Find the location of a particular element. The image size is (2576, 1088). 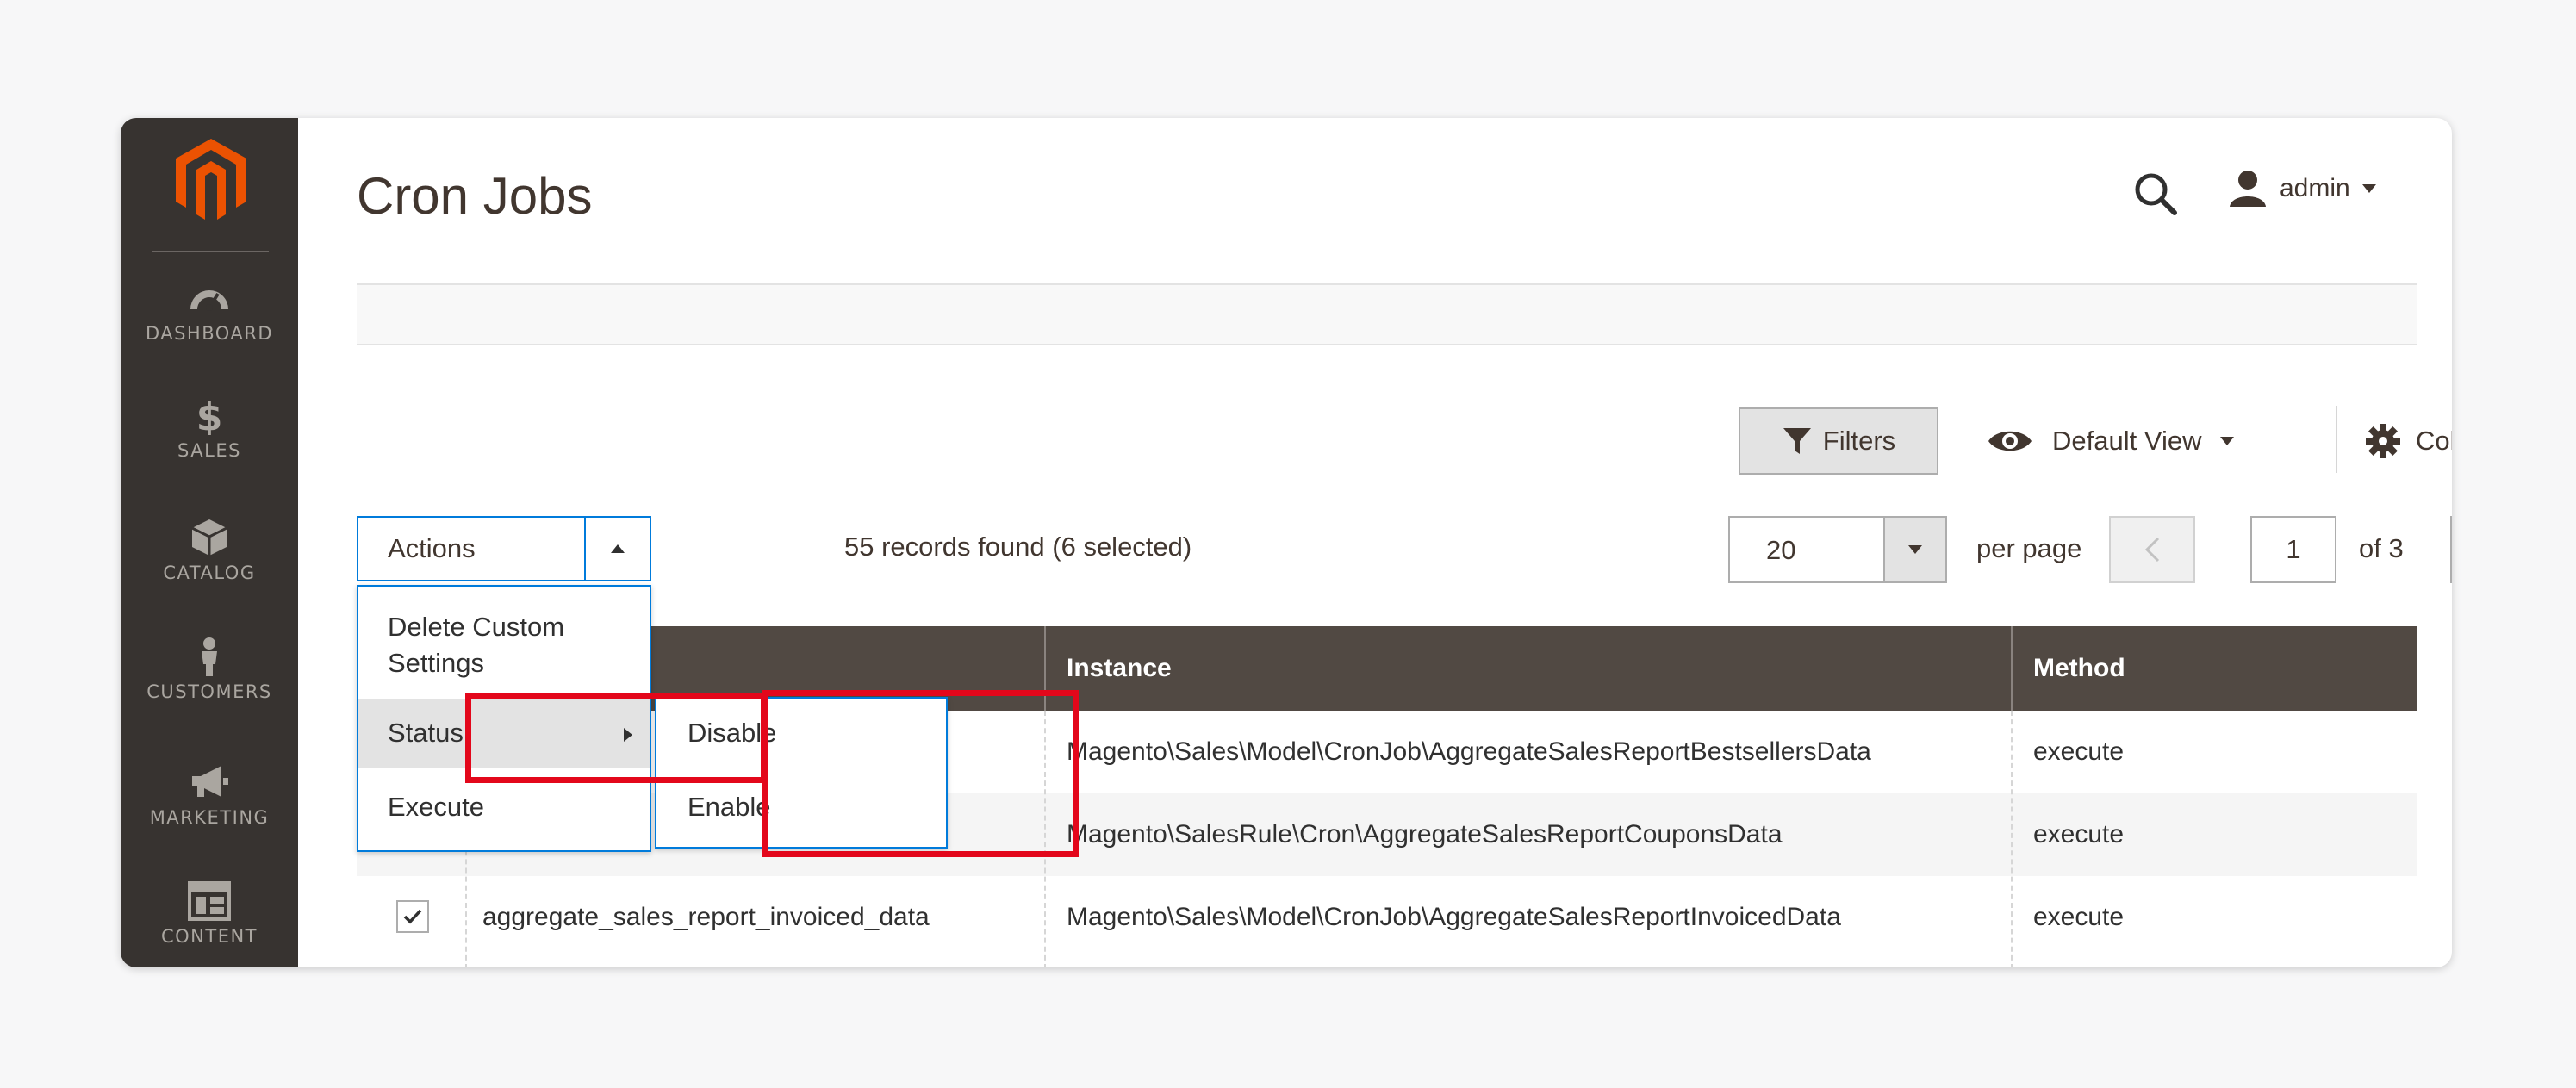

toolbar-divider is located at coordinates (2337, 439).